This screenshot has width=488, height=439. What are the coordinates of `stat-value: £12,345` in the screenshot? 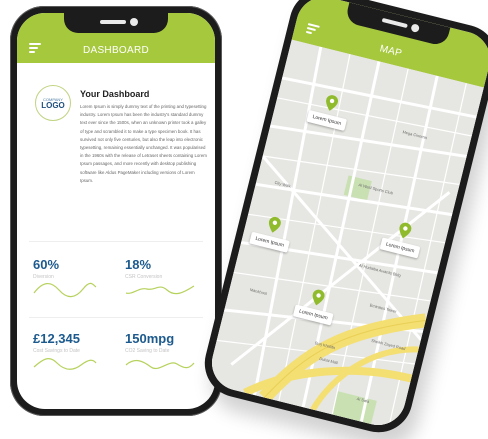 It's located at (56, 338).